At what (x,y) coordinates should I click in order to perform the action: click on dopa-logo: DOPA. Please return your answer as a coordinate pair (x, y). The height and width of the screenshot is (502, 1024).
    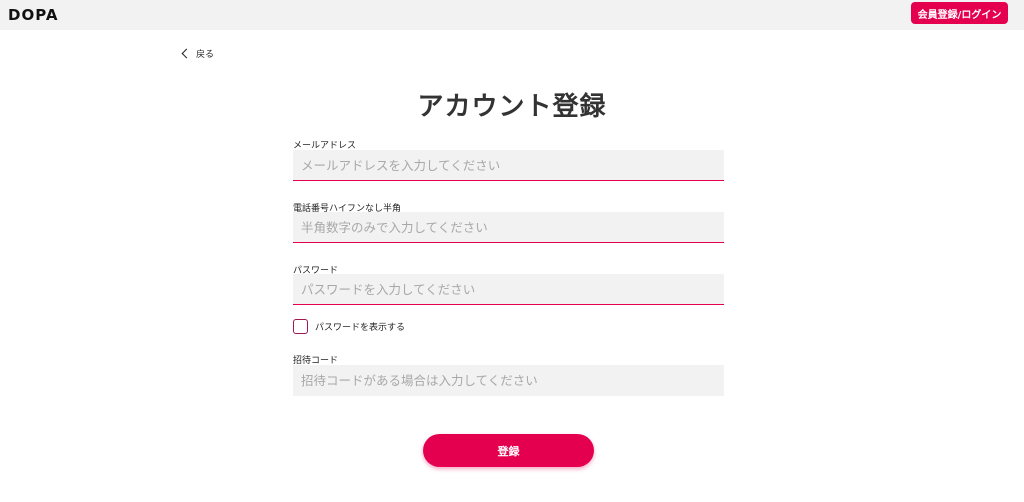
    Looking at the image, I should click on (33, 15).